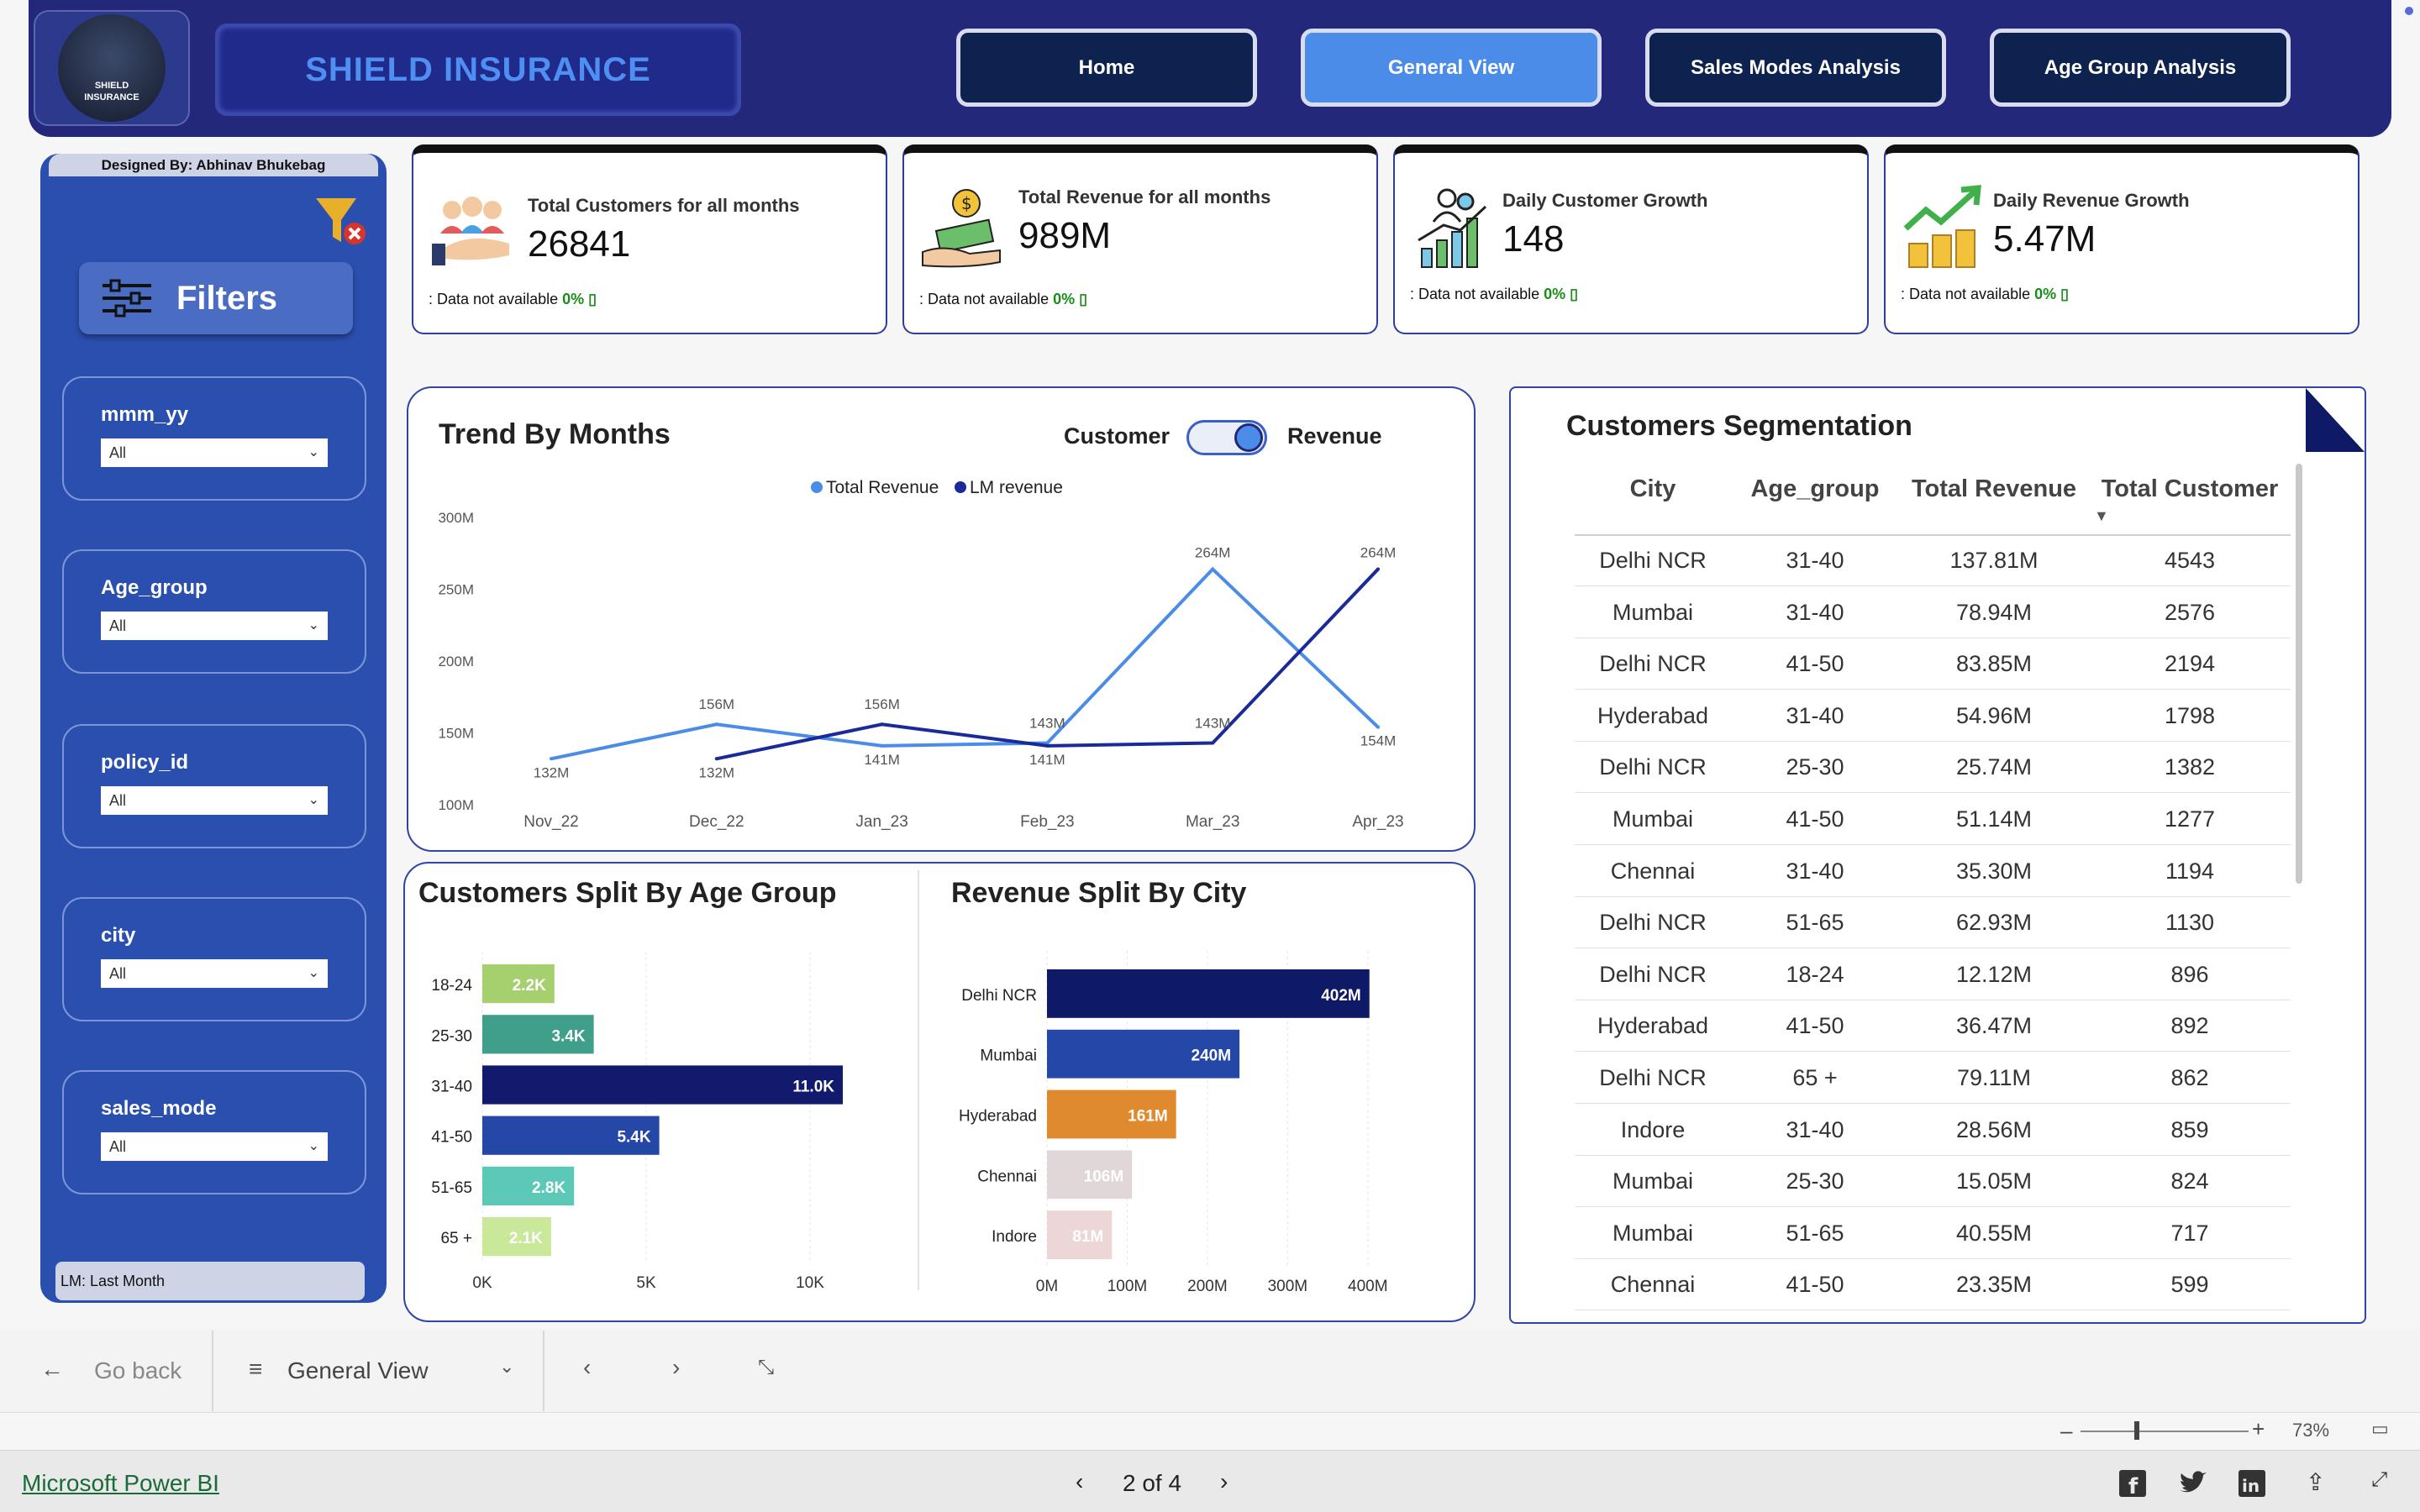 This screenshot has width=2420, height=1512. I want to click on data-label: 143M, so click(1213, 723).